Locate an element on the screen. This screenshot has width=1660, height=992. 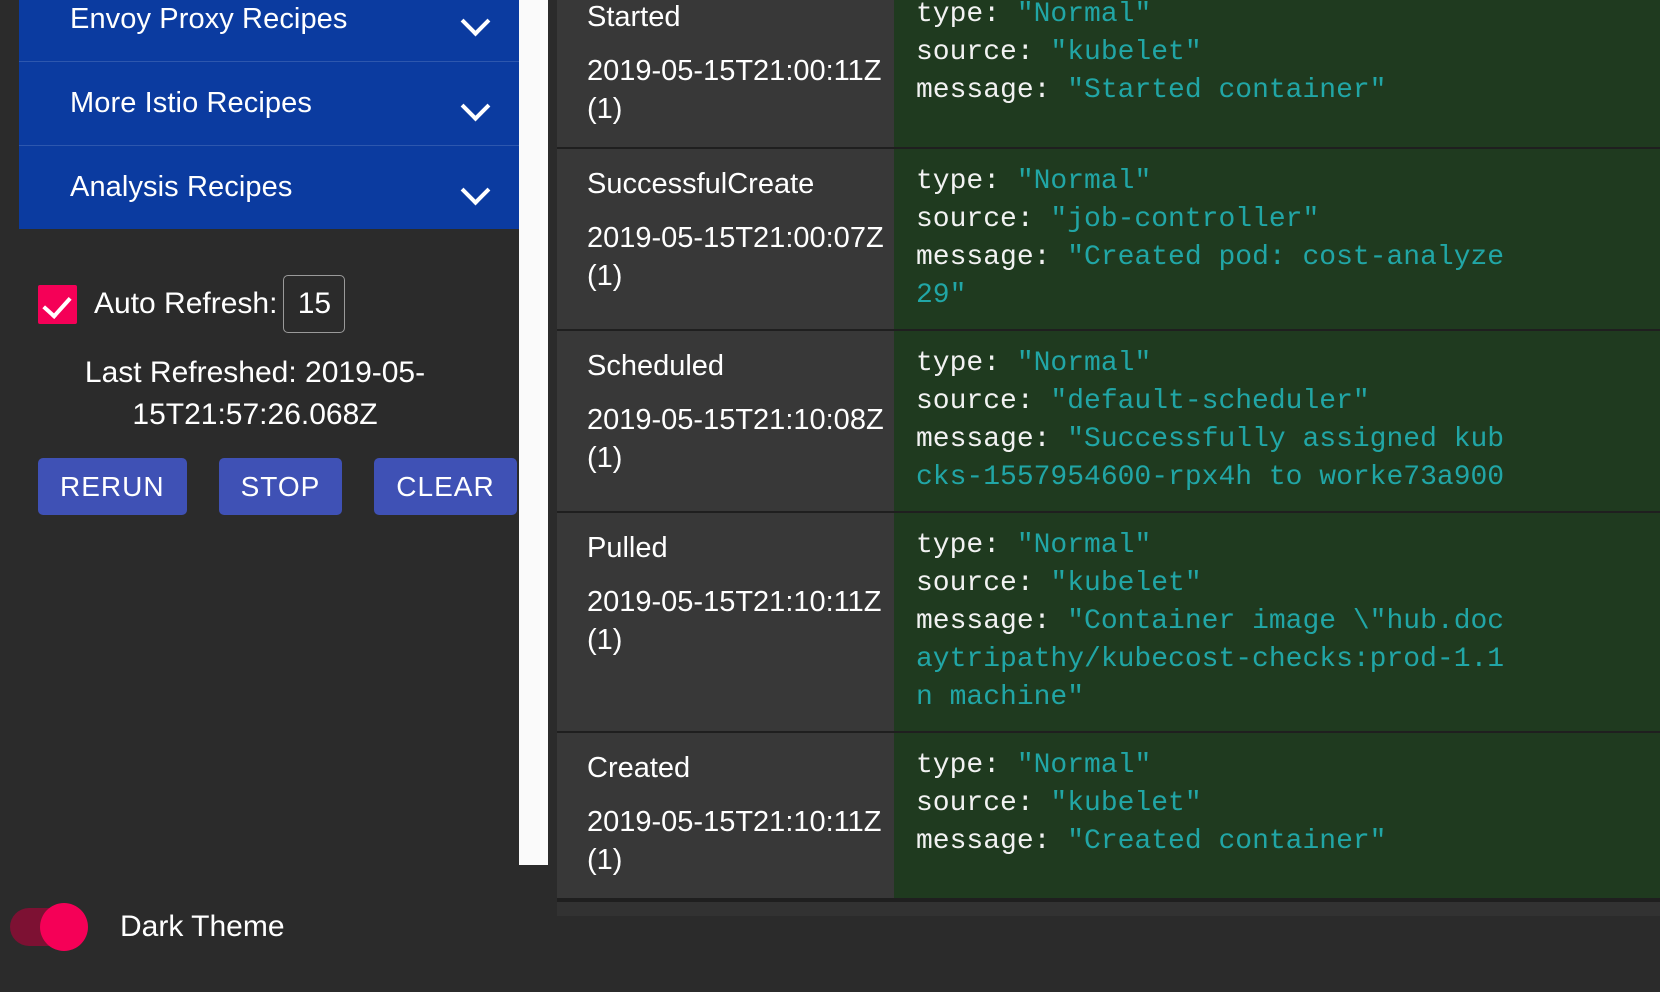
event-name: Scheduled is located at coordinates (656, 366).